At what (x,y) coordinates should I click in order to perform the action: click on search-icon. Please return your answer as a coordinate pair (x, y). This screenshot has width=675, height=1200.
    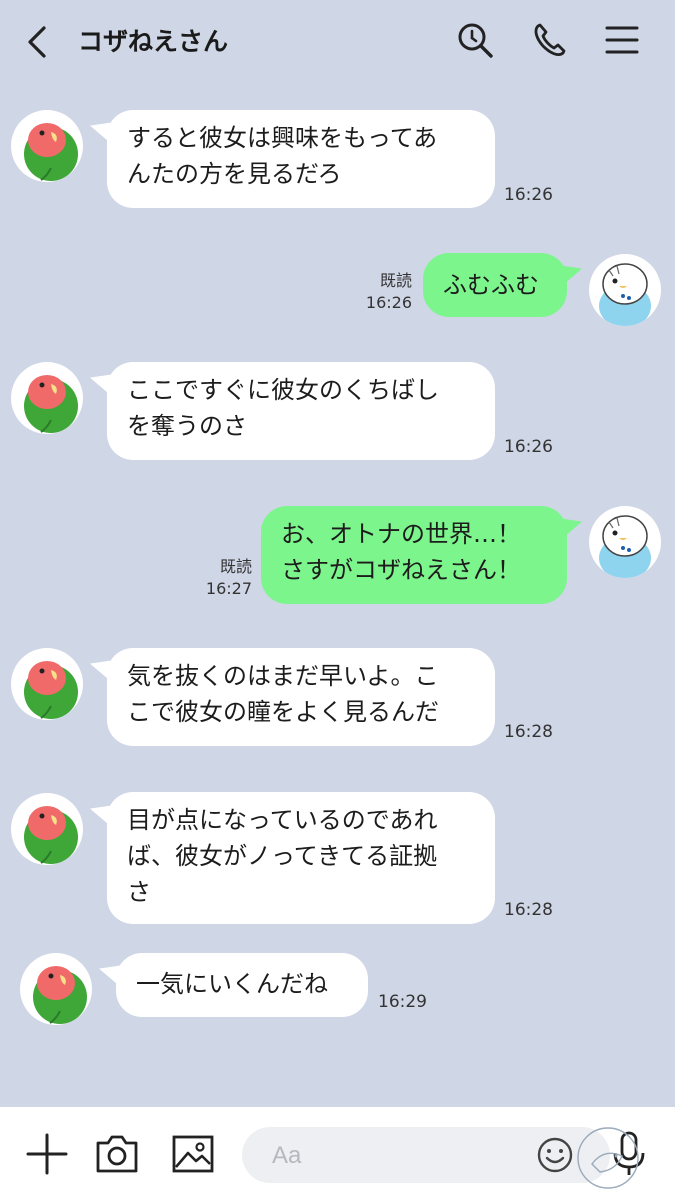
    Looking at the image, I should click on (475, 40).